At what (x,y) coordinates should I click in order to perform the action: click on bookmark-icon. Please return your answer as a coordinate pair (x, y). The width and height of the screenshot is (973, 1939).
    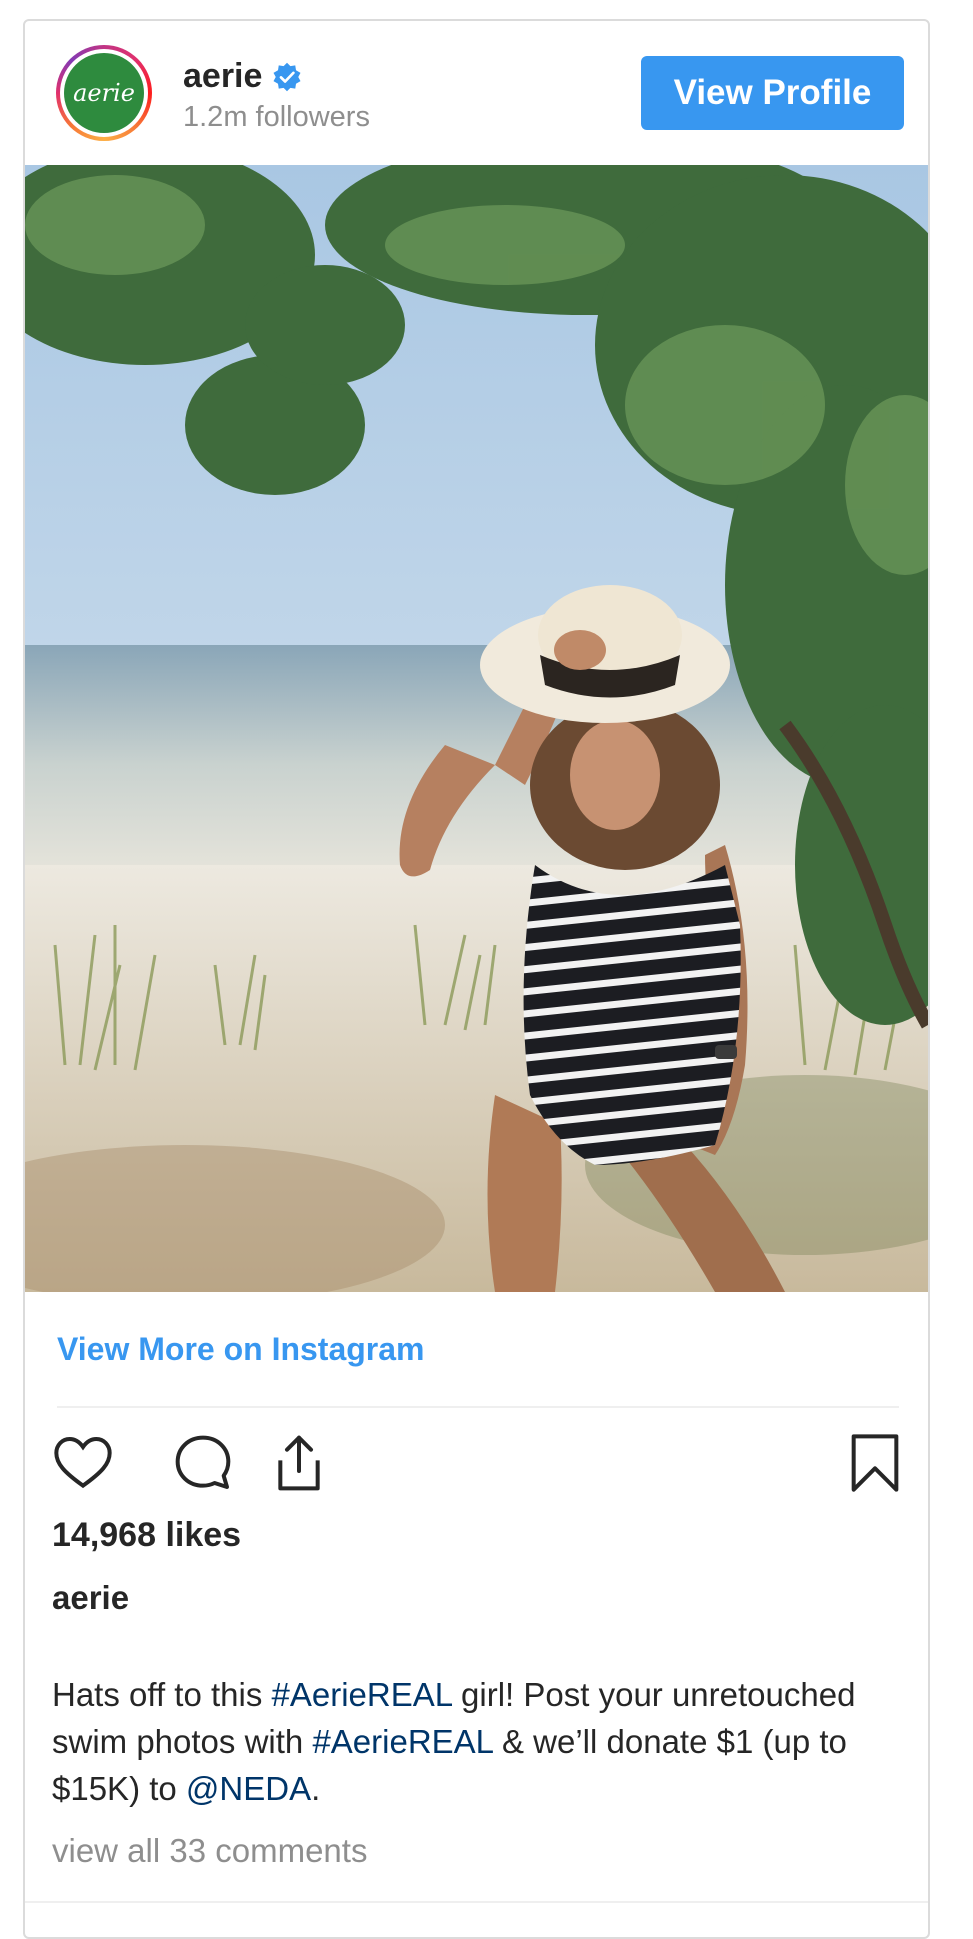
    Looking at the image, I should click on (875, 1463).